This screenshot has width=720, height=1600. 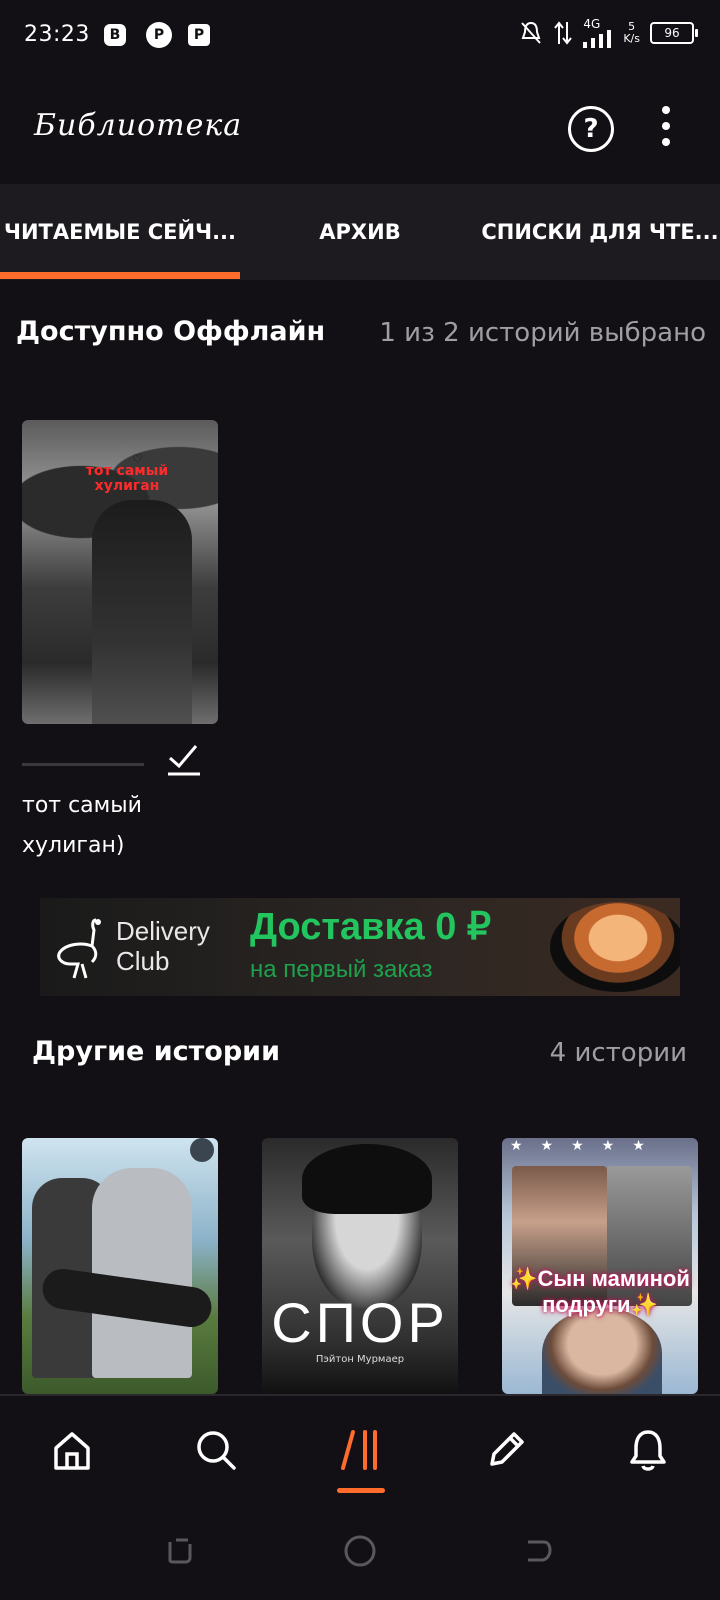 What do you see at coordinates (120, 275) in the screenshot?
I see `active-tab-indicator` at bounding box center [120, 275].